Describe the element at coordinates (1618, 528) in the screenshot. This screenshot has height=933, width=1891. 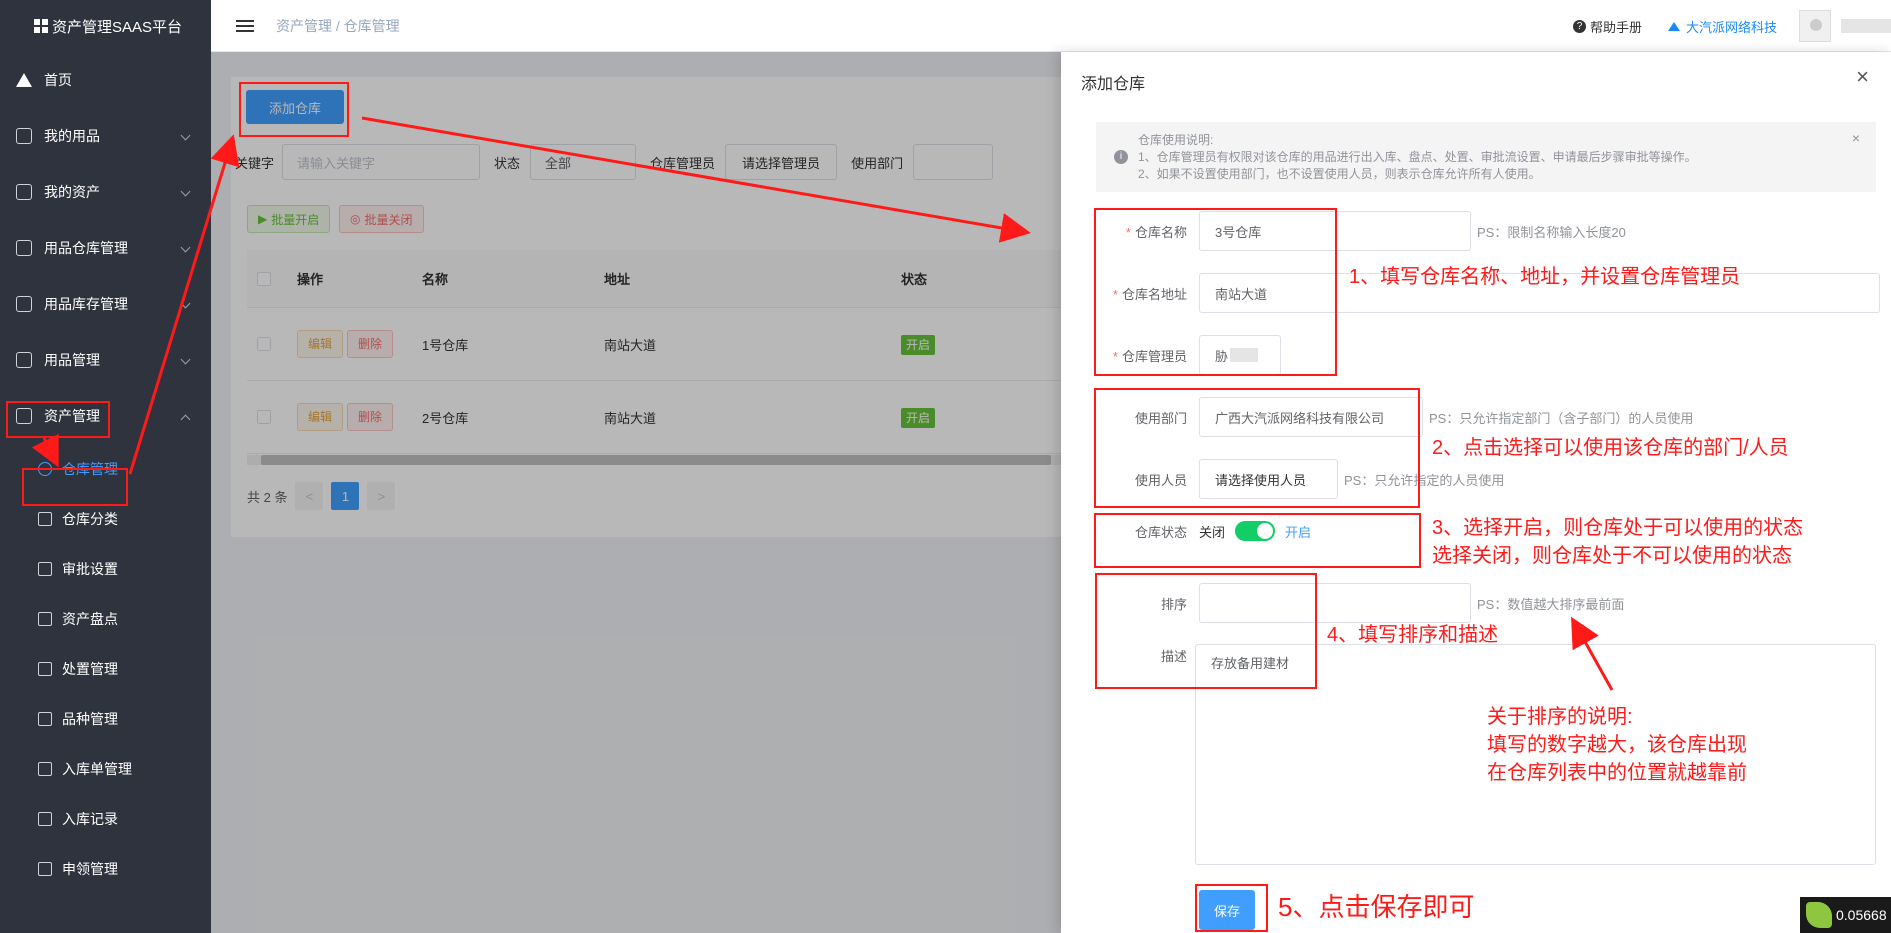
I see `annotation-step3-line1: 3、选择开启，则仓库处于可以使用的状态` at that location.